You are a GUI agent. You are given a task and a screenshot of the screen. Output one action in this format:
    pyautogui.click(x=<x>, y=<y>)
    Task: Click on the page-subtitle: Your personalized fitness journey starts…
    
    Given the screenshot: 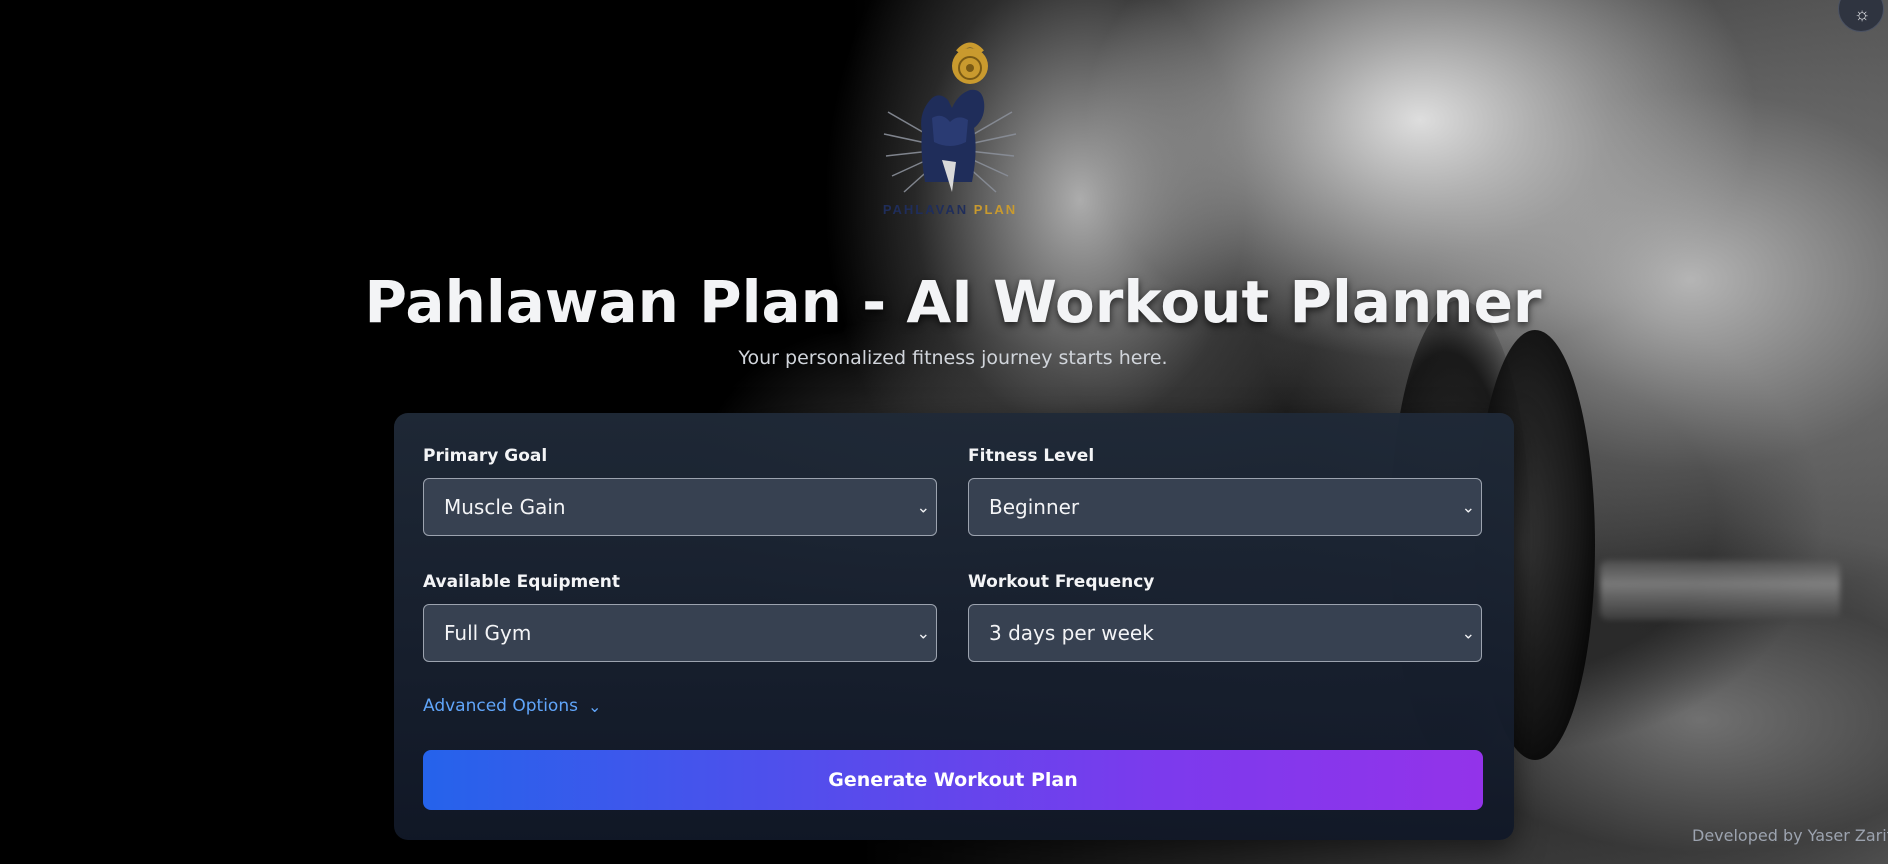 What is the action you would take?
    pyautogui.click(x=953, y=358)
    